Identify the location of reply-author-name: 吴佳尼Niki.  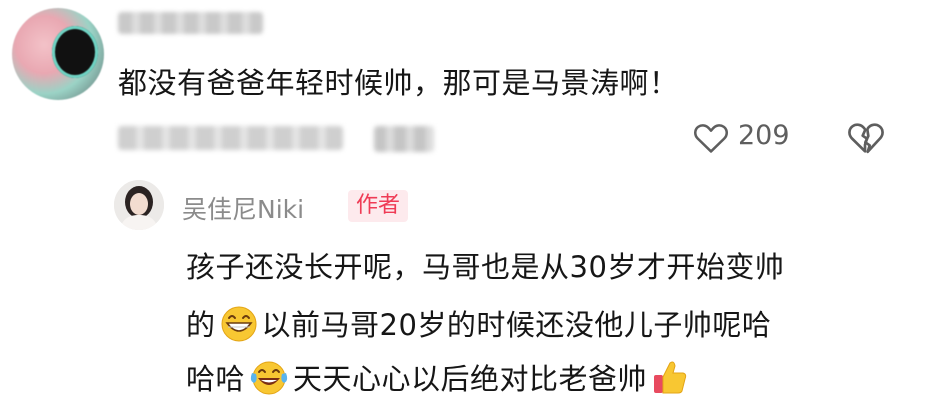
(243, 208).